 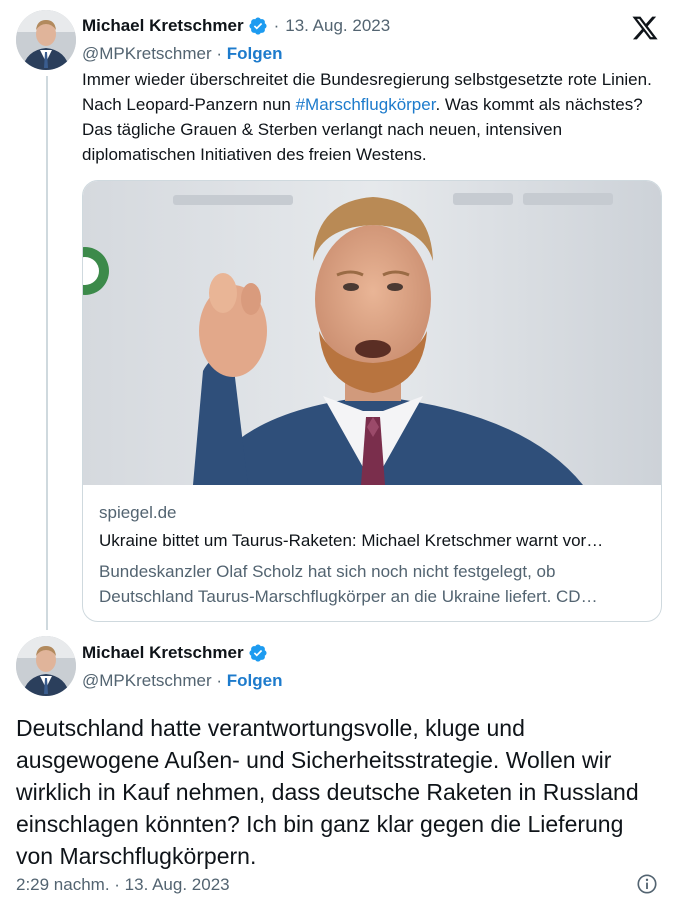 I want to click on author-row: Michael Kretschmer · 13. Aug. 2023, so click(x=236, y=26).